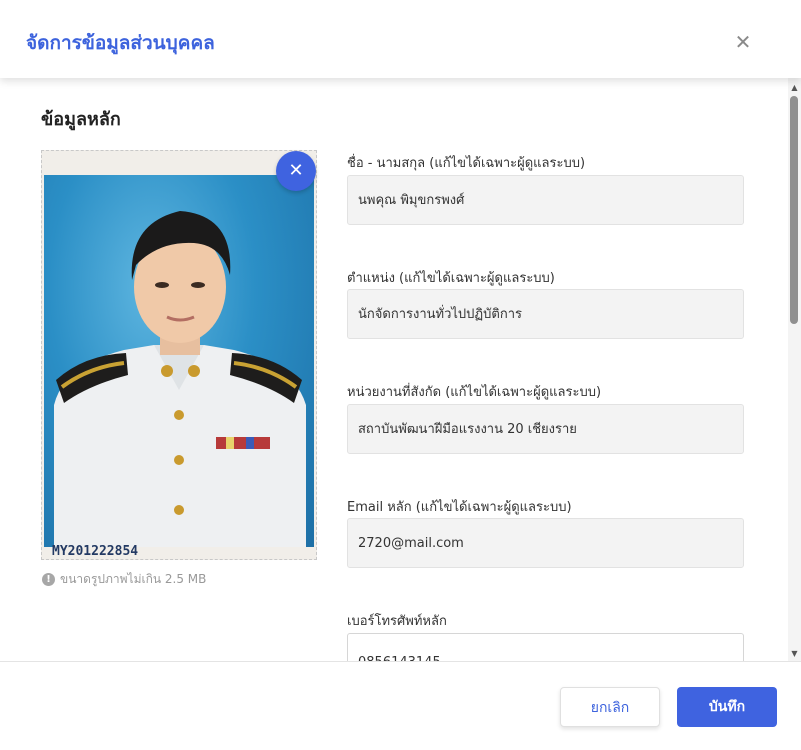 The width and height of the screenshot is (801, 750). Describe the element at coordinates (180, 379) in the screenshot. I see `profile-photo` at that location.